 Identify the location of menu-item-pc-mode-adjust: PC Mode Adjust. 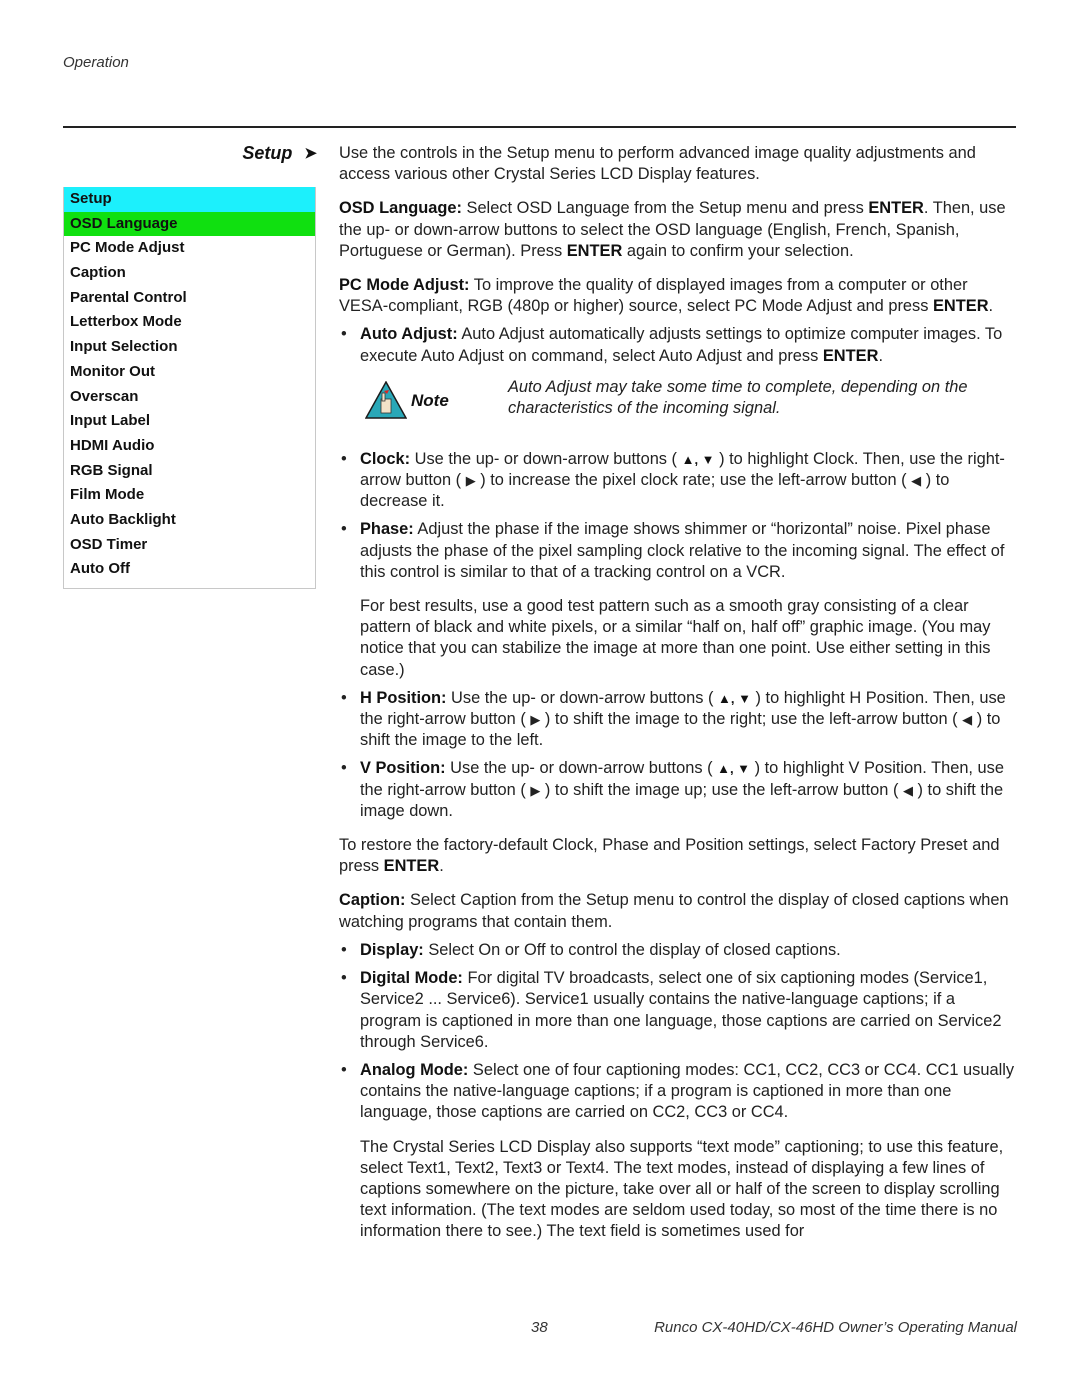
(189, 248).